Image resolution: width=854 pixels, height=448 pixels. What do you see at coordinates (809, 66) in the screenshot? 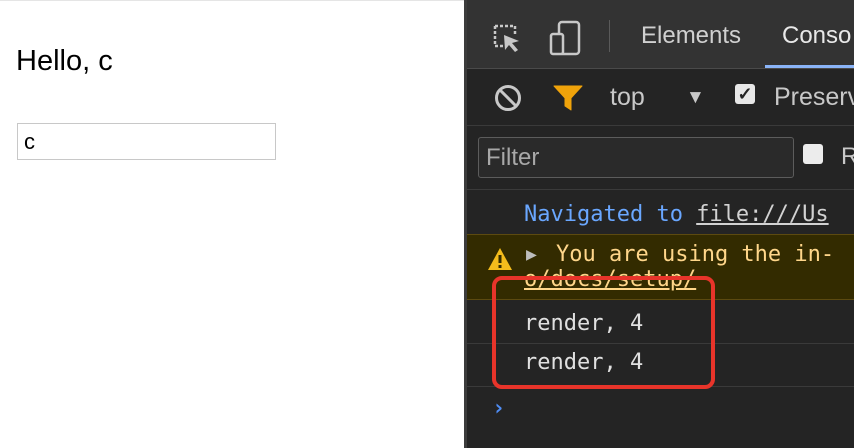
I see `active-tab-indicator` at bounding box center [809, 66].